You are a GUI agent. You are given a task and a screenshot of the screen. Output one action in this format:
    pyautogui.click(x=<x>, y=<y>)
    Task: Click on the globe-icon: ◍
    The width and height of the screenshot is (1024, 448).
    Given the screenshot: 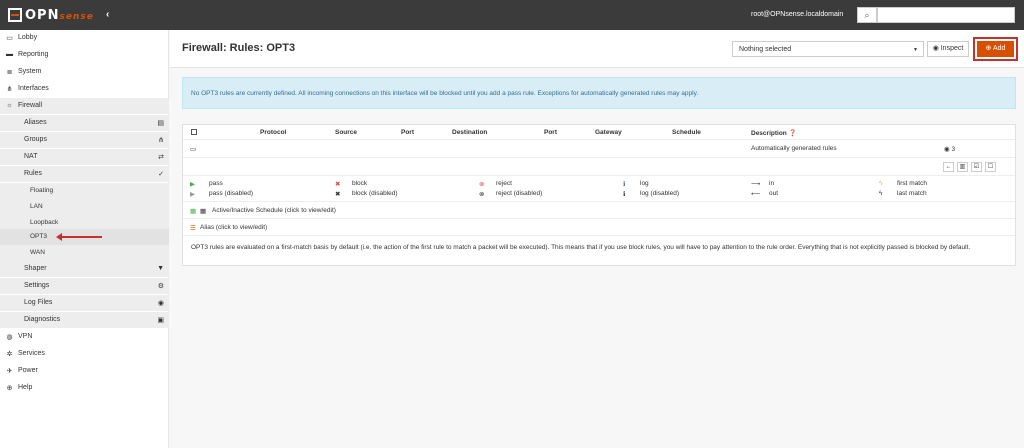 What is the action you would take?
    pyautogui.click(x=9, y=337)
    